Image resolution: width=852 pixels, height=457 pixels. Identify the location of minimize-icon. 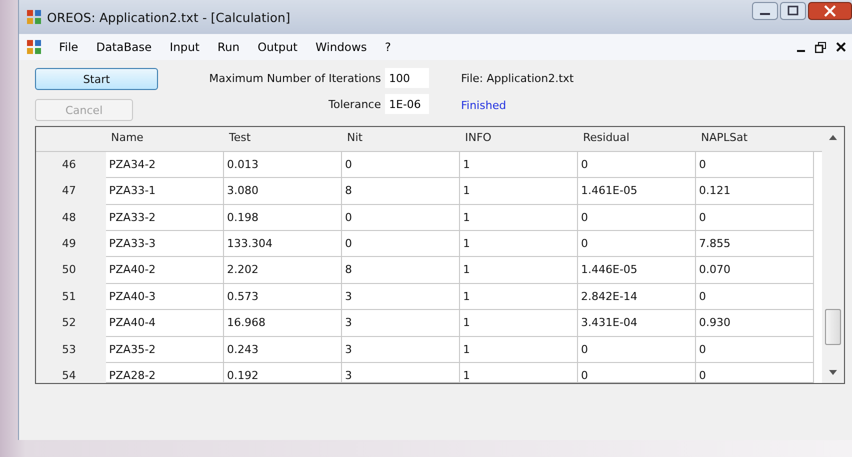
(765, 11).